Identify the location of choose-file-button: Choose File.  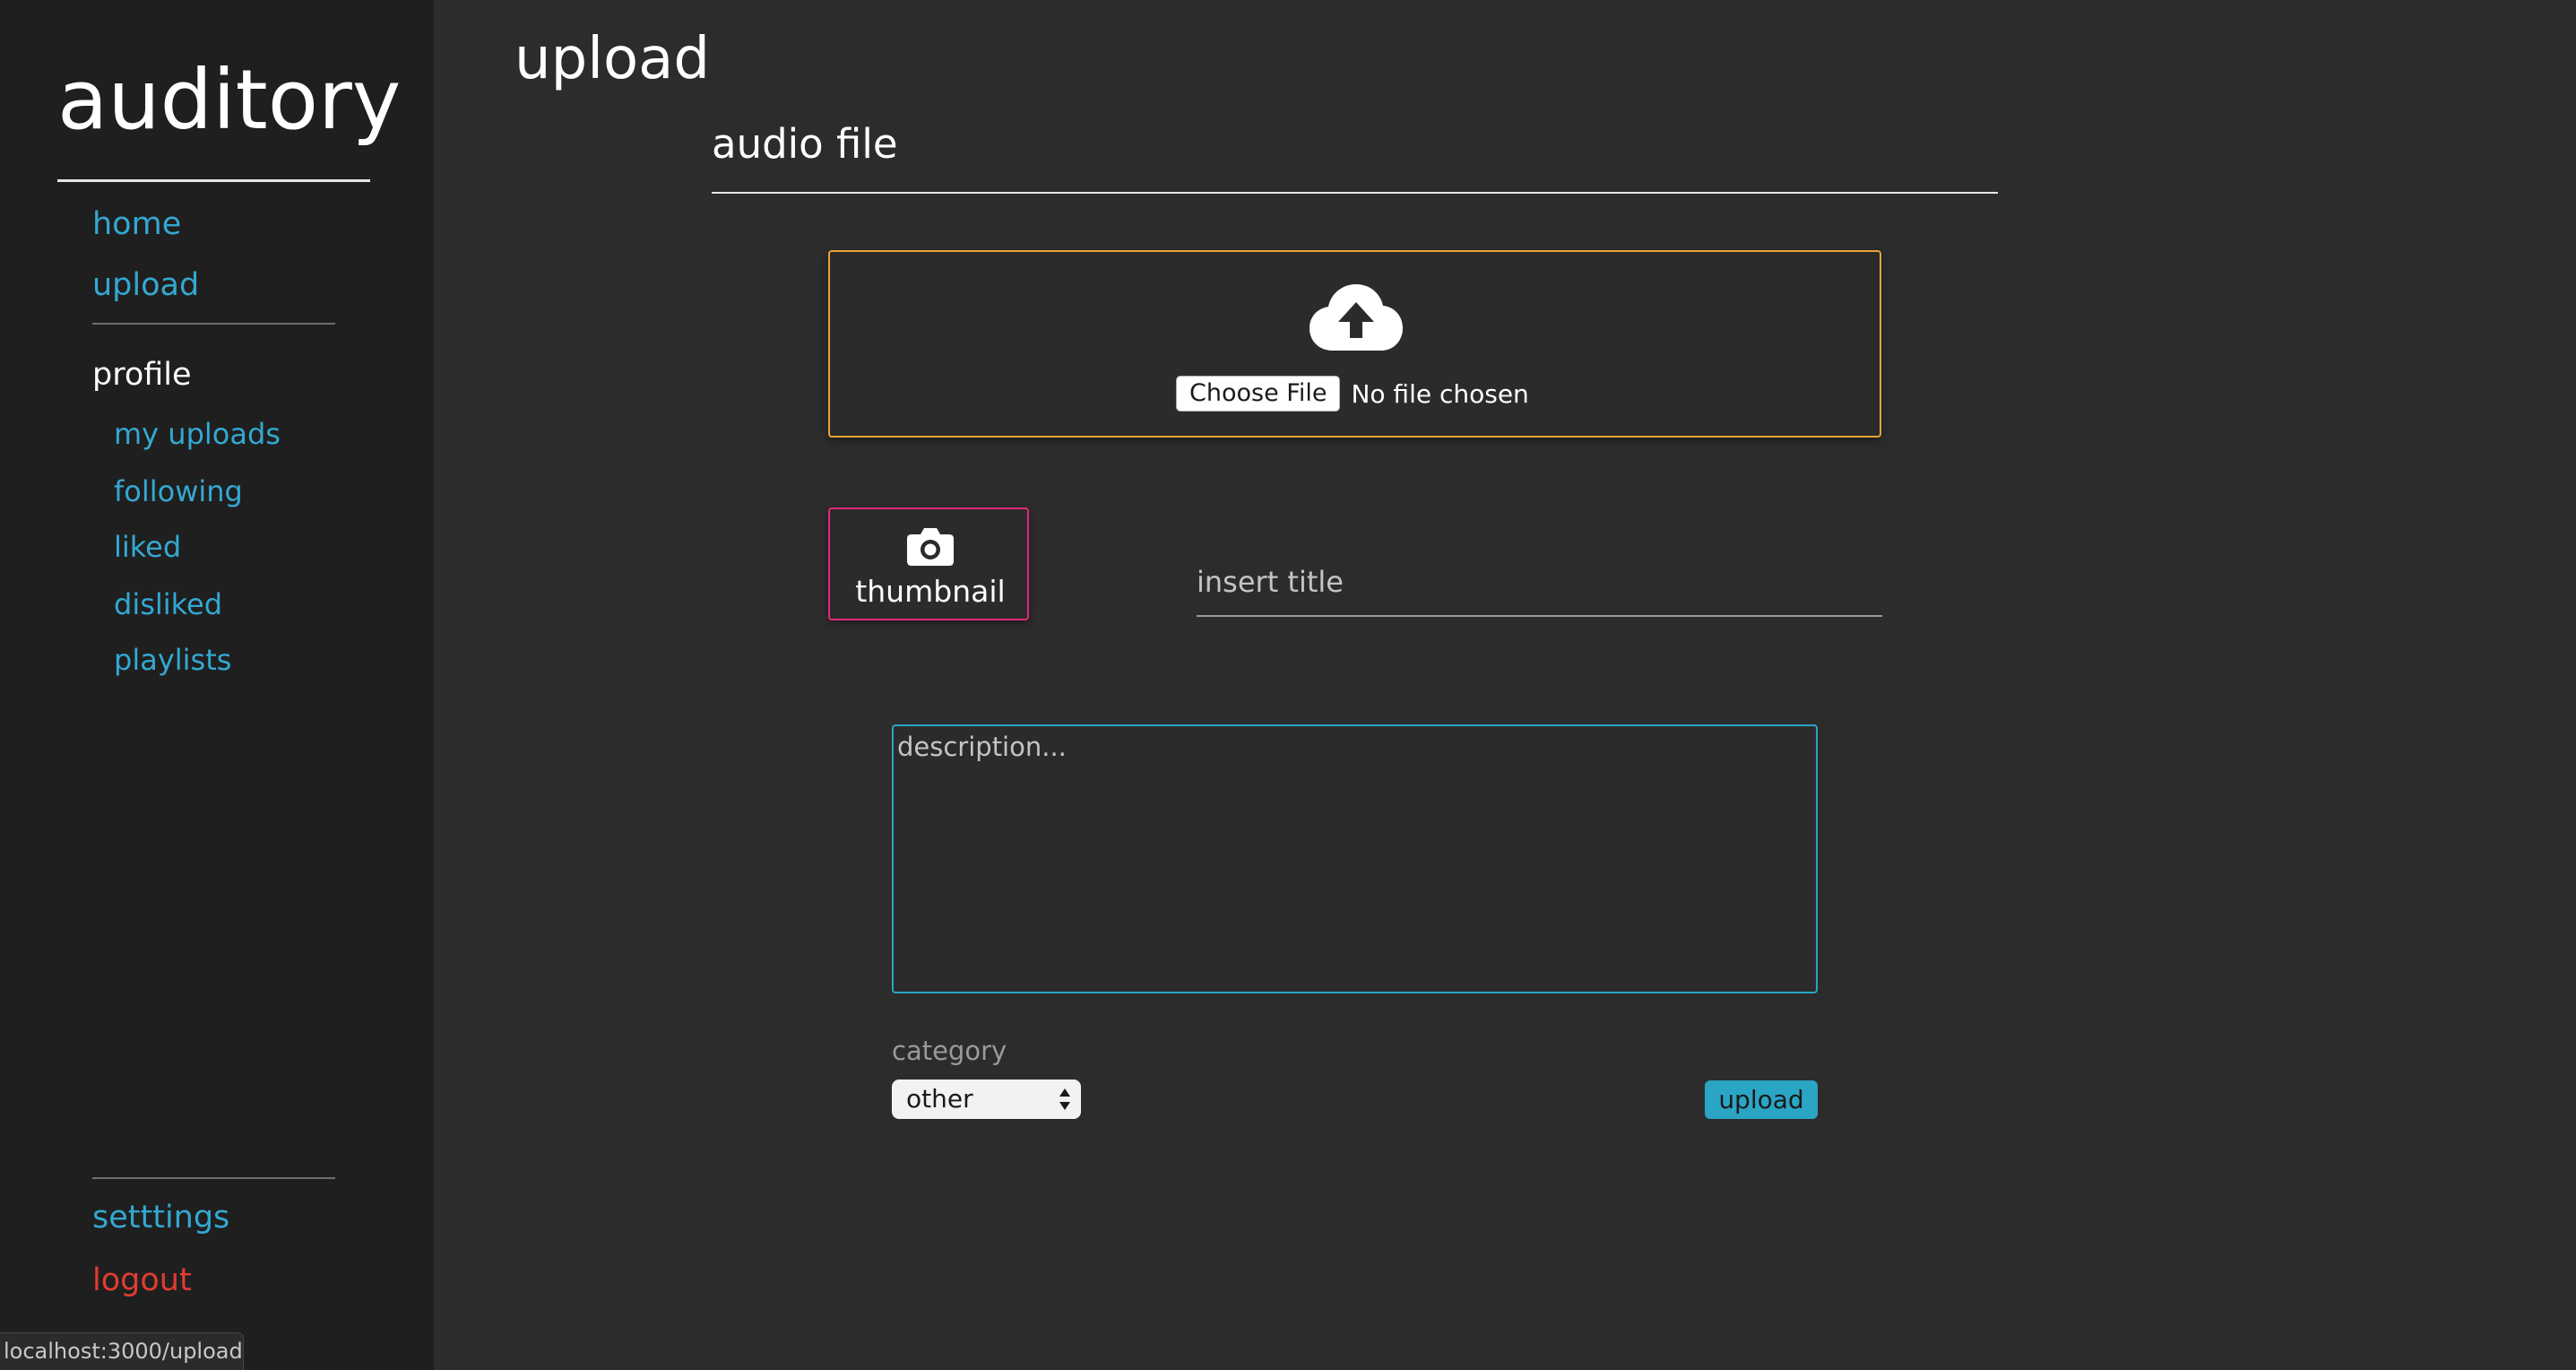
(1258, 394).